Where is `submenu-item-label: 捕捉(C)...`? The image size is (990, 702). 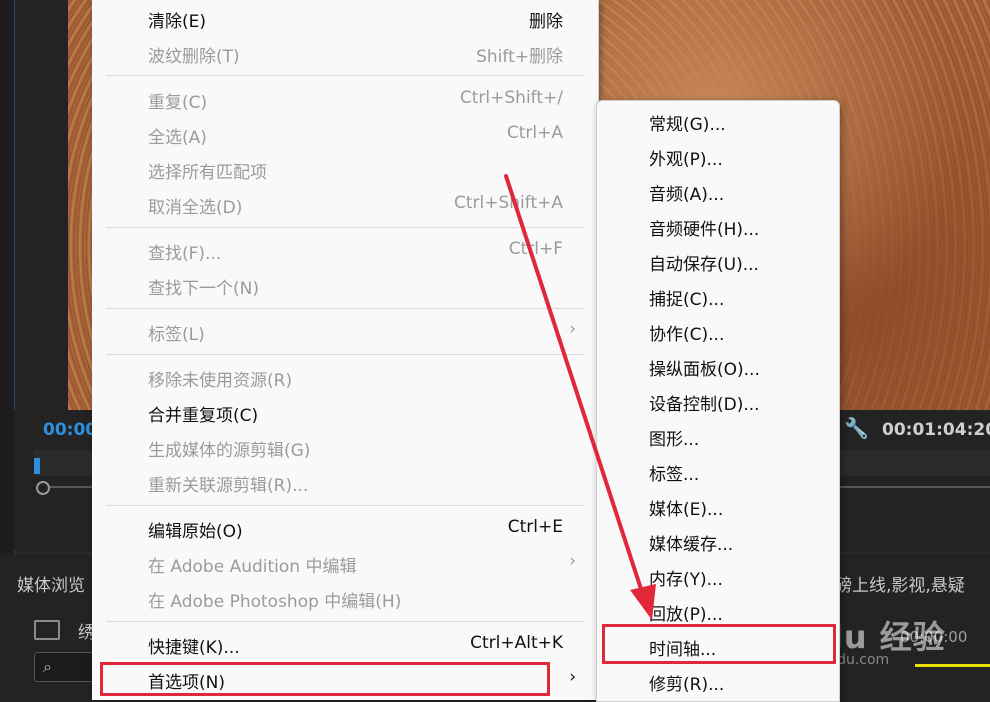
submenu-item-label: 捕捉(C)... is located at coordinates (687, 300).